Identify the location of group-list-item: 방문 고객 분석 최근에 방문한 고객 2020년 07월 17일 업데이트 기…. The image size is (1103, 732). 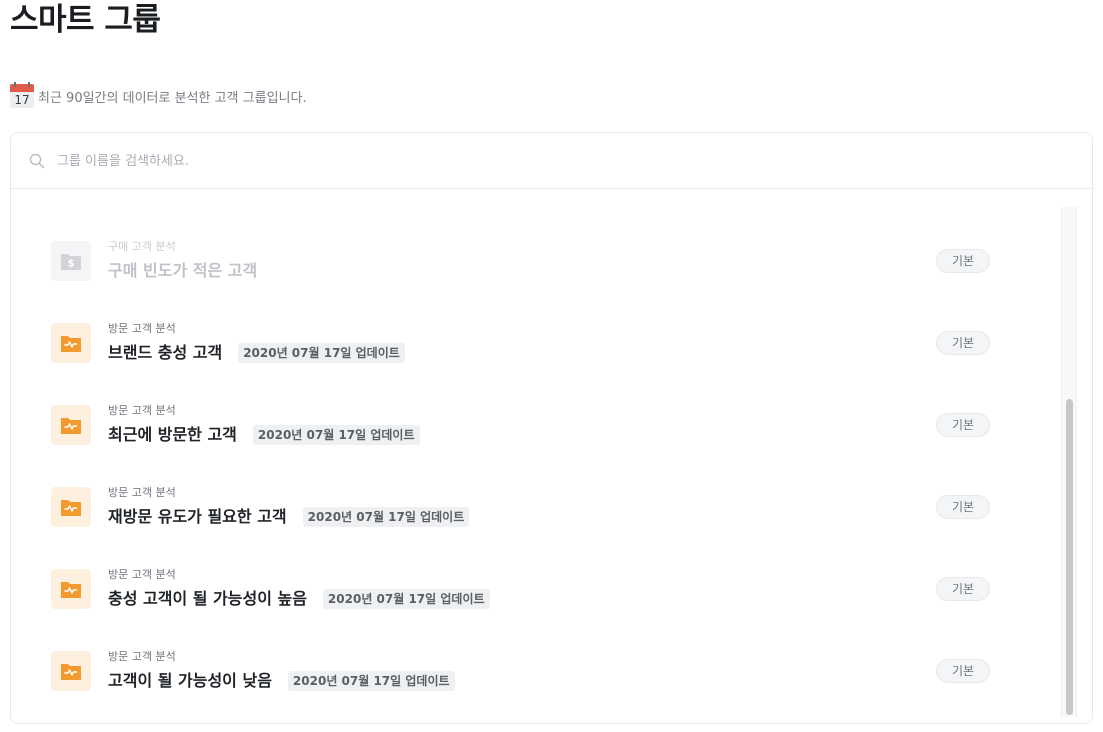
(531, 412).